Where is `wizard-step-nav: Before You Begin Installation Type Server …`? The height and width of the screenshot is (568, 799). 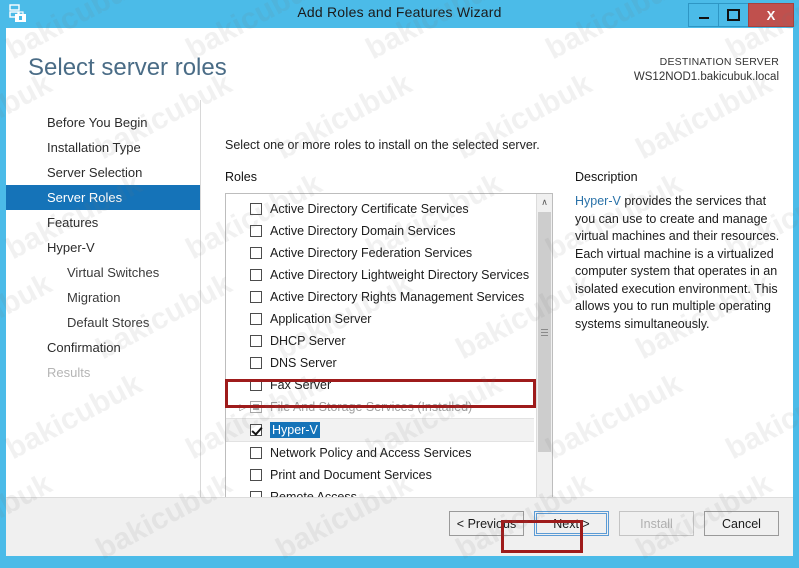 wizard-step-nav: Before You Begin Installation Type Server … is located at coordinates (103, 247).